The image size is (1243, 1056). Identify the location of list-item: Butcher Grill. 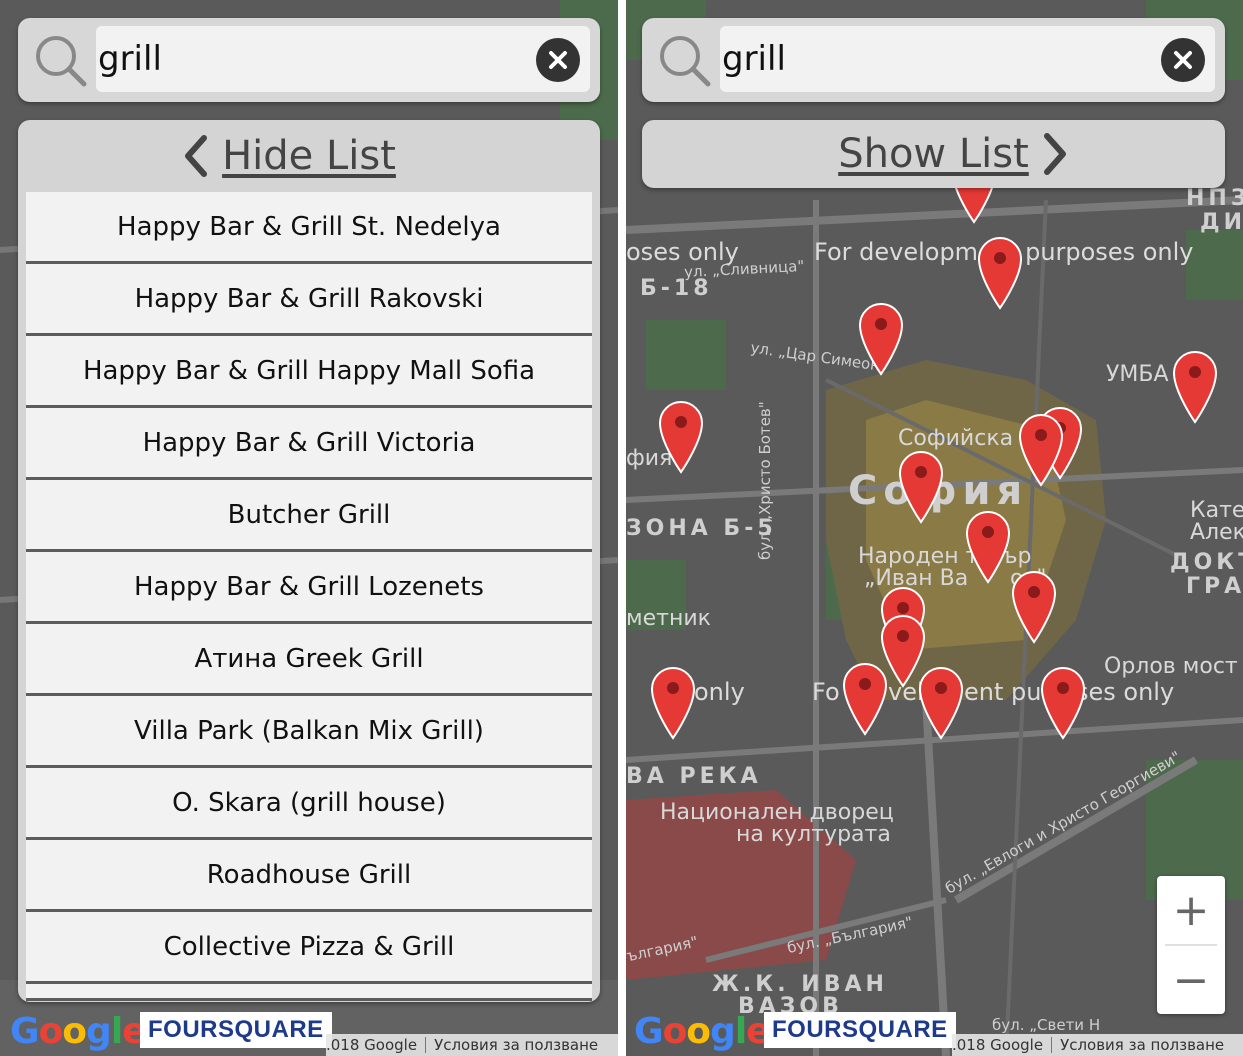
(309, 516).